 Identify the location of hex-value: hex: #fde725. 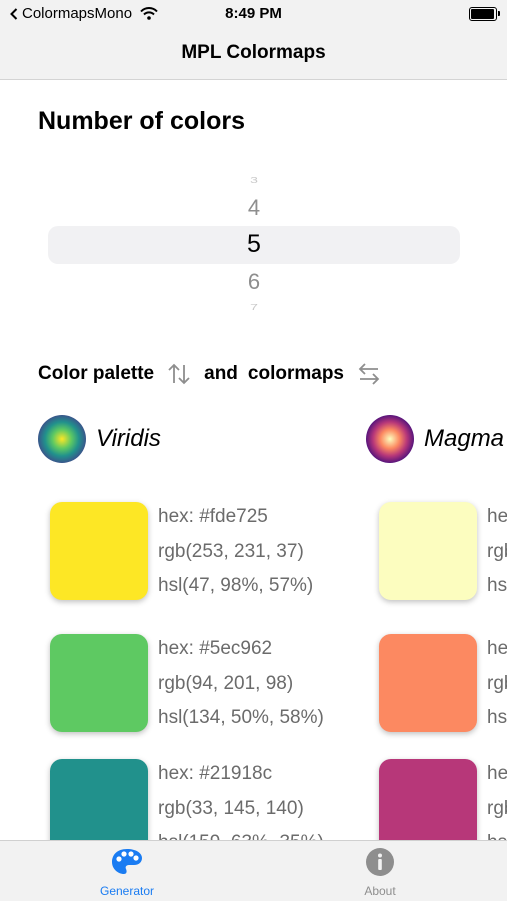
(213, 516).